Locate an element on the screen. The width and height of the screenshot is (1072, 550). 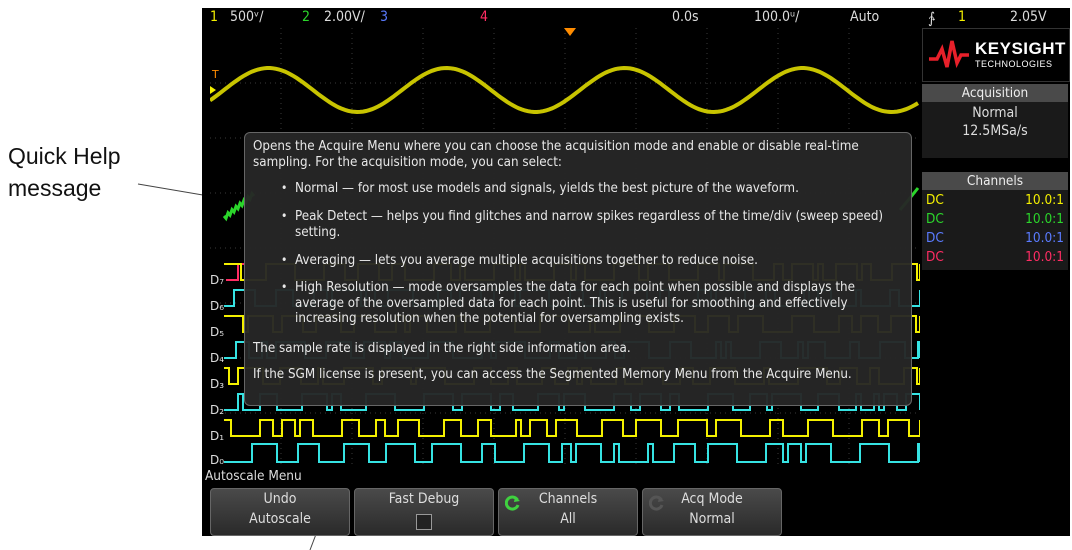
ch3-coupling: DC is located at coordinates (935, 238).